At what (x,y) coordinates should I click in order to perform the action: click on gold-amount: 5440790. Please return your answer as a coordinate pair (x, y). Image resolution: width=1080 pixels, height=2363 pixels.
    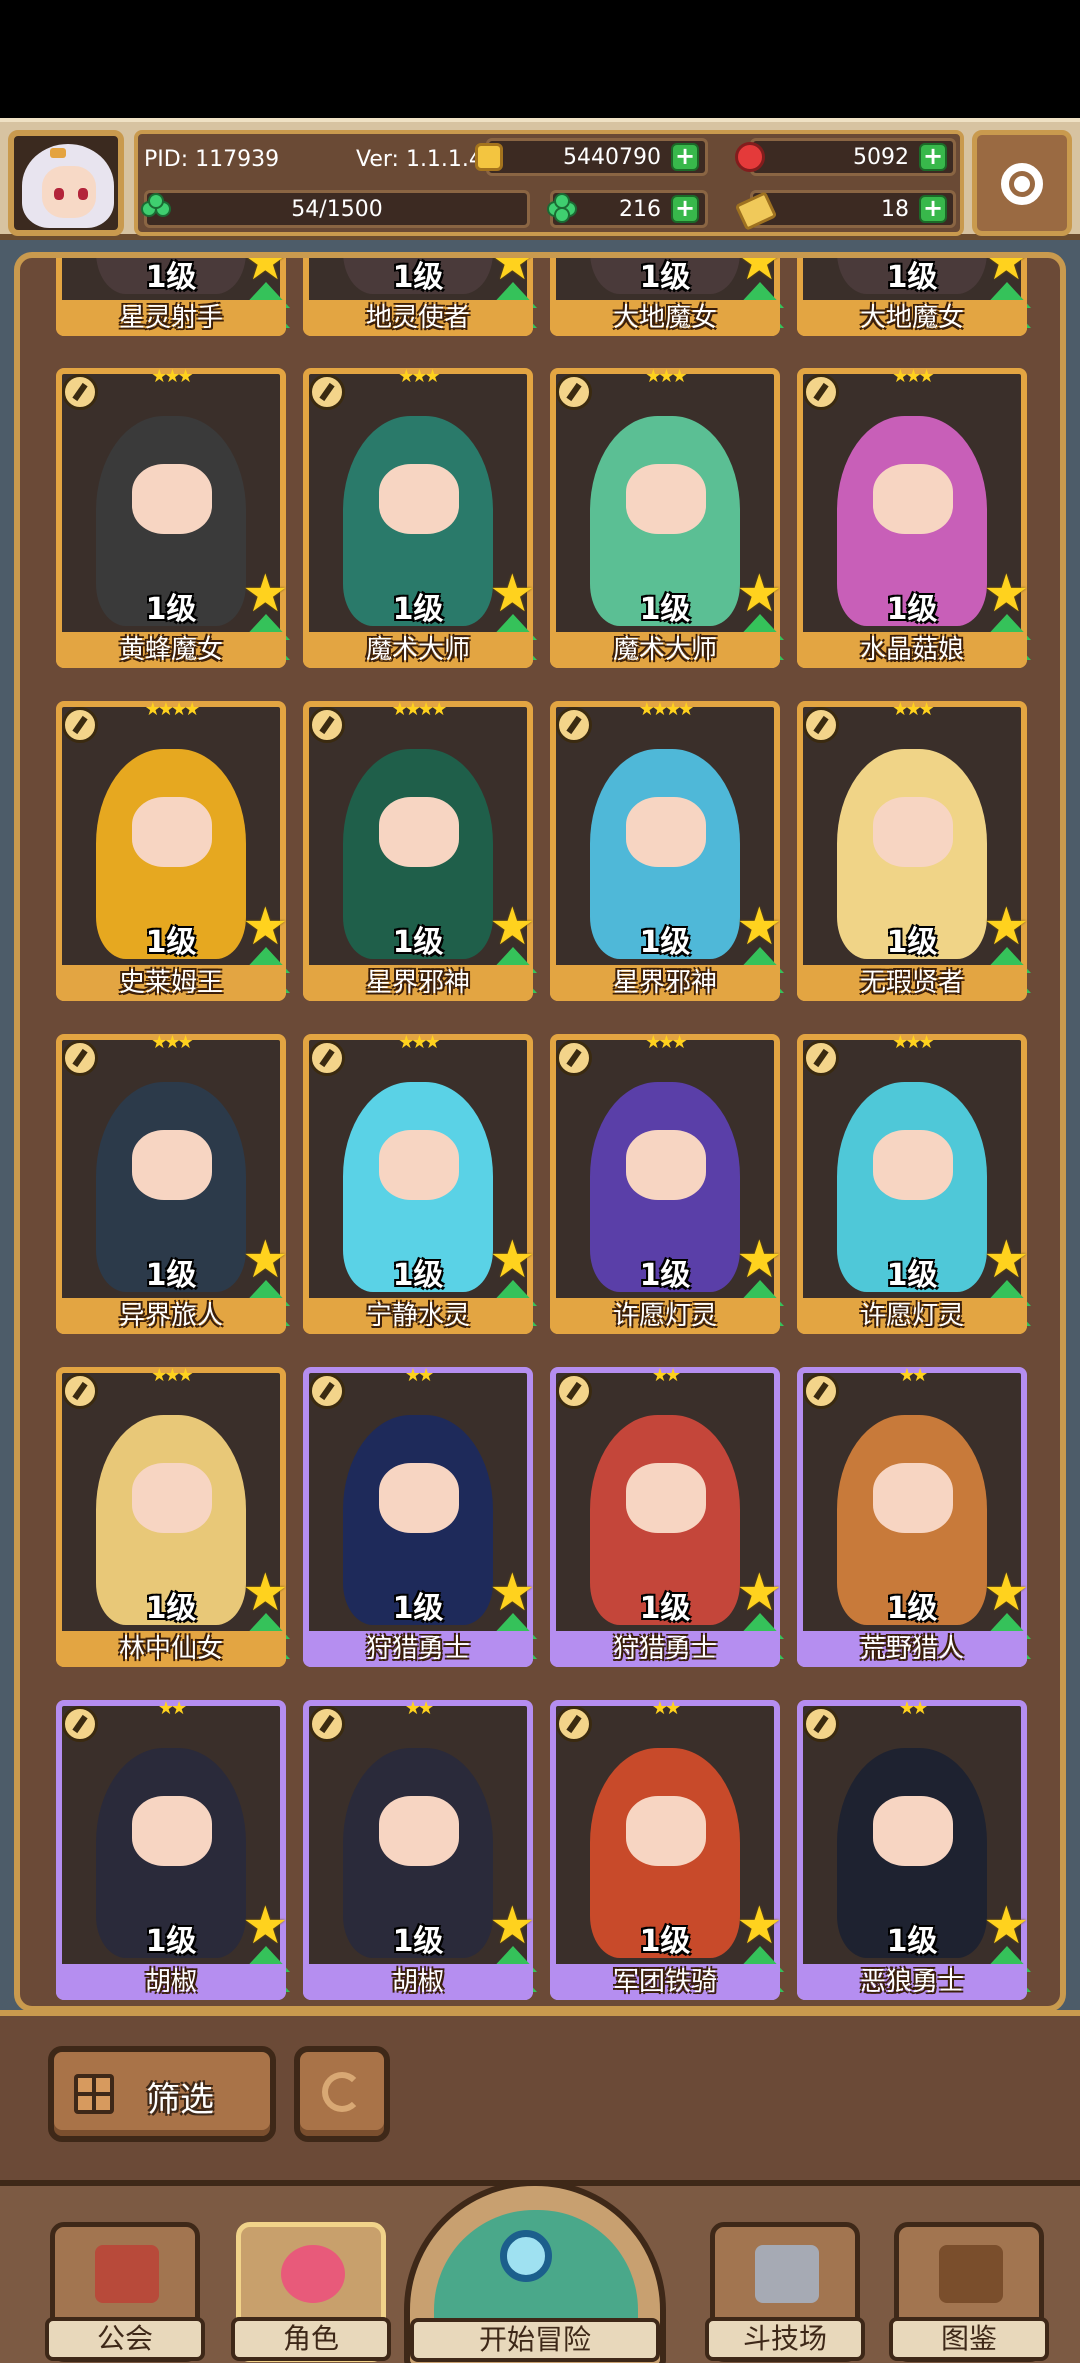
    Looking at the image, I should click on (612, 157).